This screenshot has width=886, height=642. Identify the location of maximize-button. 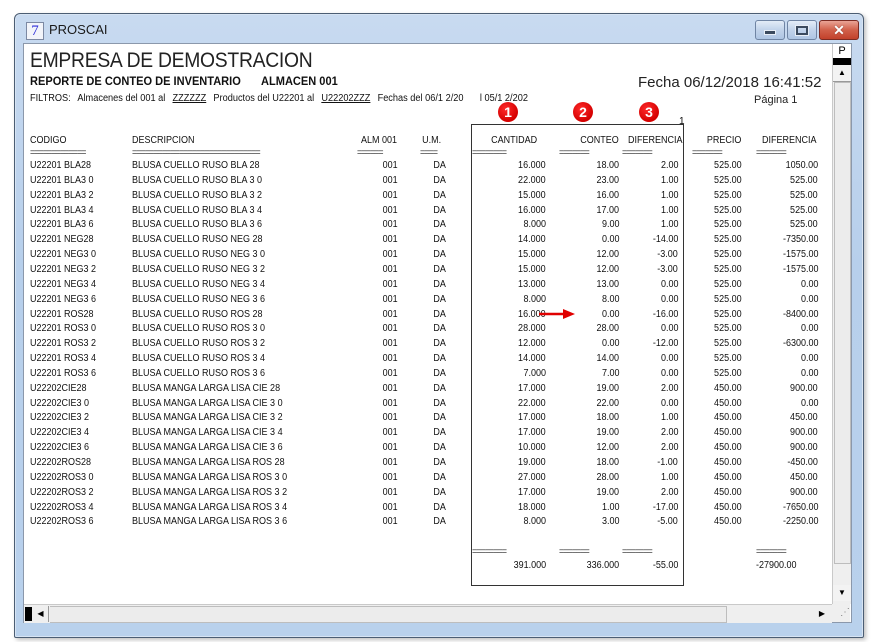
(802, 30).